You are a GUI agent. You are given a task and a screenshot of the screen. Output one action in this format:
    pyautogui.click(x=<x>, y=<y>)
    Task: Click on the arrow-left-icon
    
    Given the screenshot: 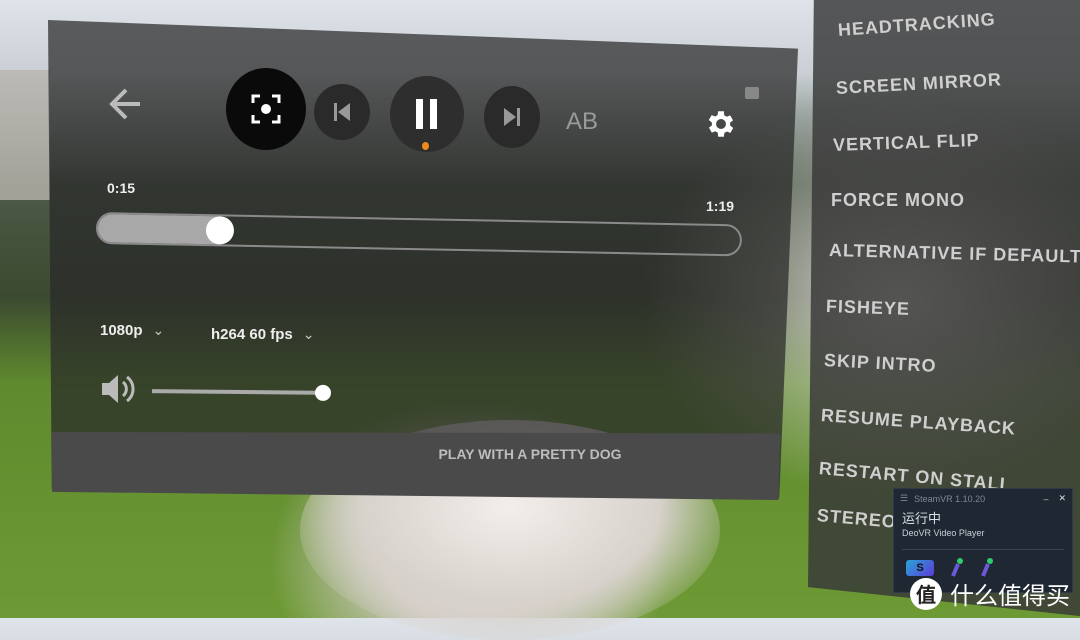 What is the action you would take?
    pyautogui.click(x=124, y=104)
    